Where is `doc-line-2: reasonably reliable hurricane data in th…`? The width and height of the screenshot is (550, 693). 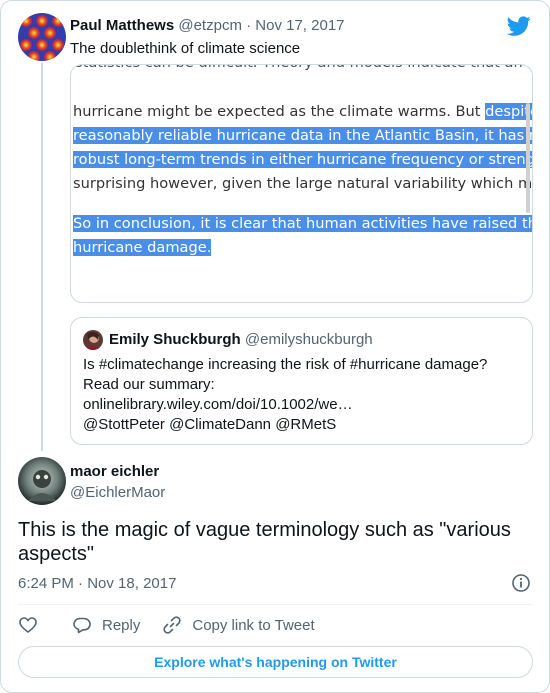 doc-line-2: reasonably reliable hurricane data in th… is located at coordinates (302, 136).